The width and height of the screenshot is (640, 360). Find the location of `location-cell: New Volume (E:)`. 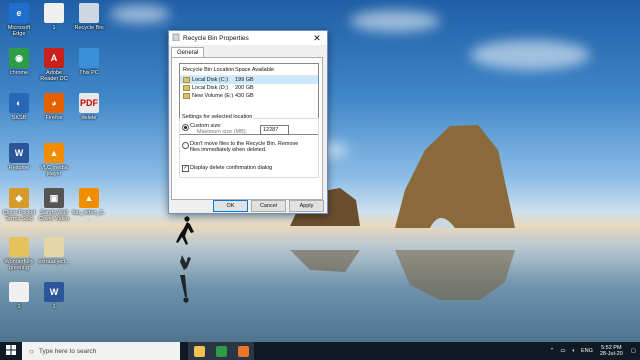

location-cell: New Volume (E:) is located at coordinates (209, 96).